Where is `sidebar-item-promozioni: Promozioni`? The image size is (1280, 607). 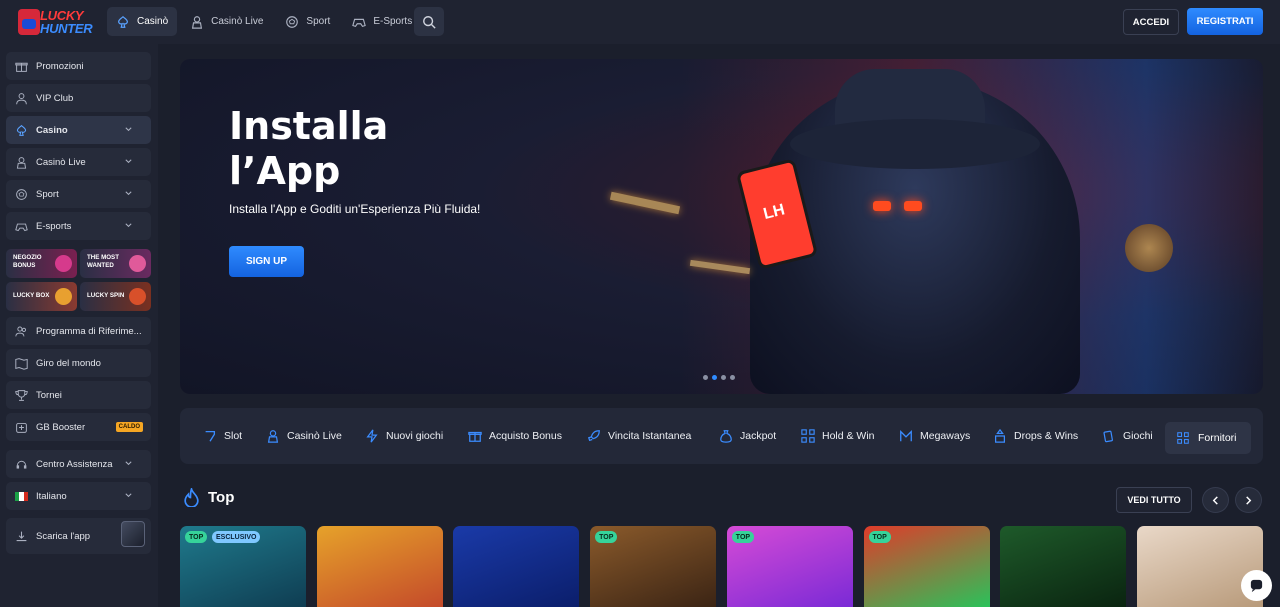
sidebar-item-promozioni: Promozioni is located at coordinates (78, 66).